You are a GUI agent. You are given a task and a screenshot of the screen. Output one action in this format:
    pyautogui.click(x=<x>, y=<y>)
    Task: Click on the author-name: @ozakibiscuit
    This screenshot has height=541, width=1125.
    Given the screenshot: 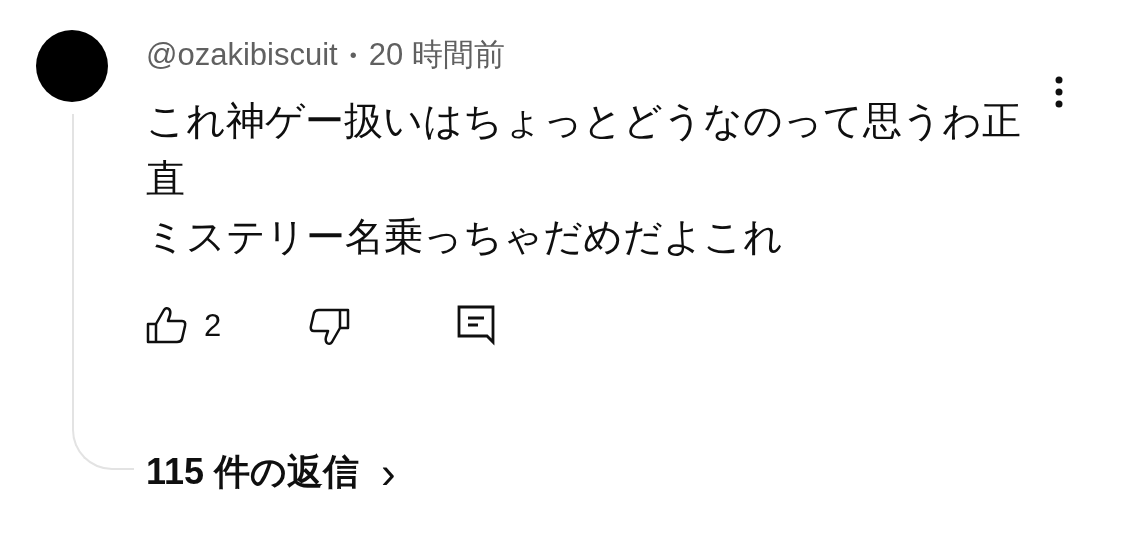 What is the action you would take?
    pyautogui.click(x=242, y=55)
    